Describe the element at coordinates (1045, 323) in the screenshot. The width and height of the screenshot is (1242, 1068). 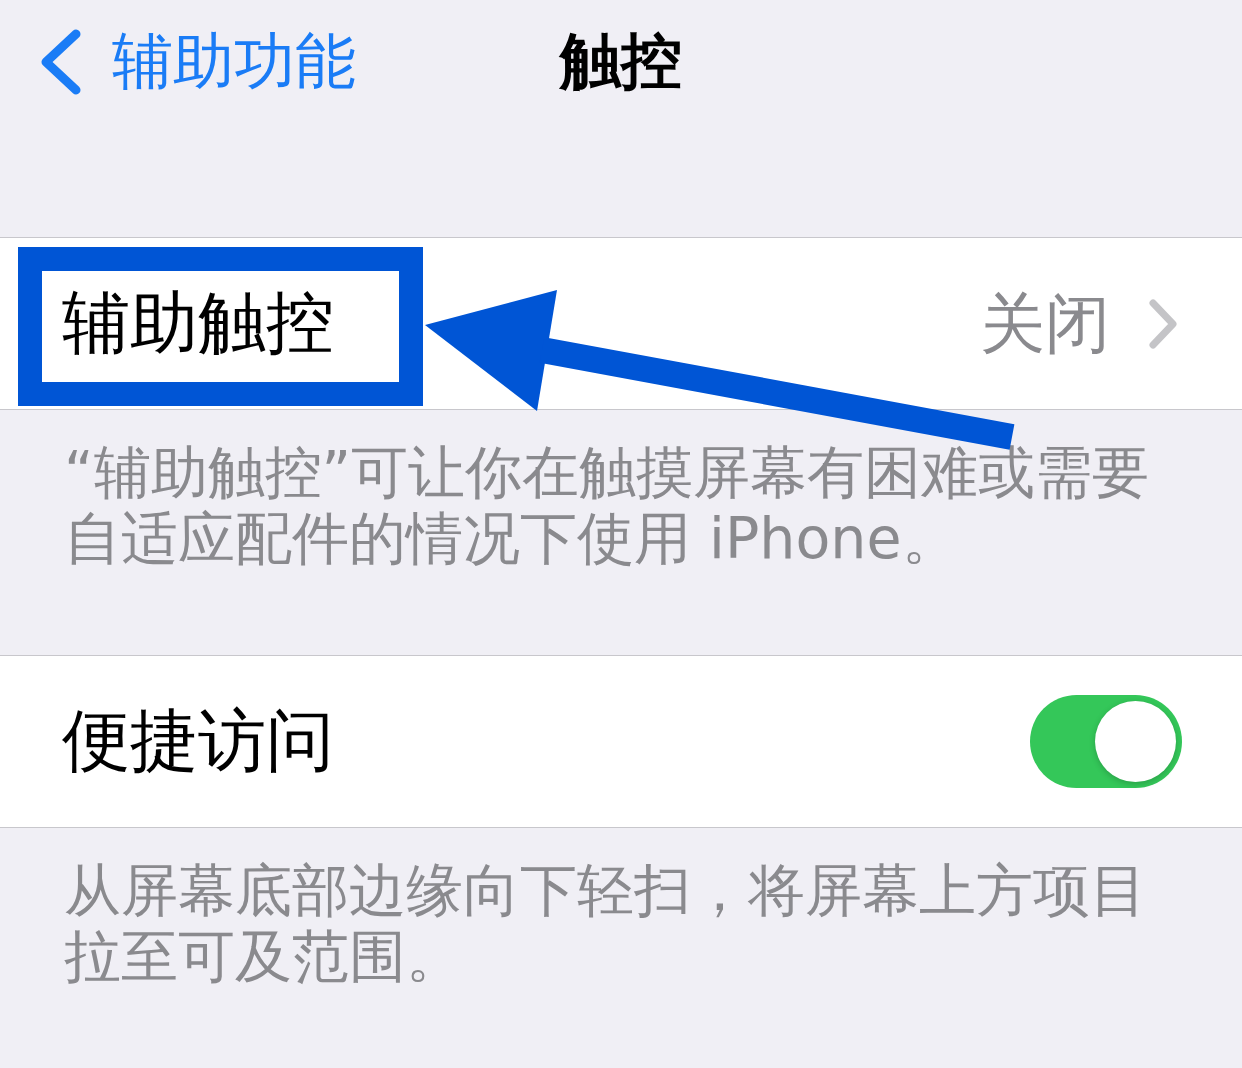
I see `row-value: 关闭` at that location.